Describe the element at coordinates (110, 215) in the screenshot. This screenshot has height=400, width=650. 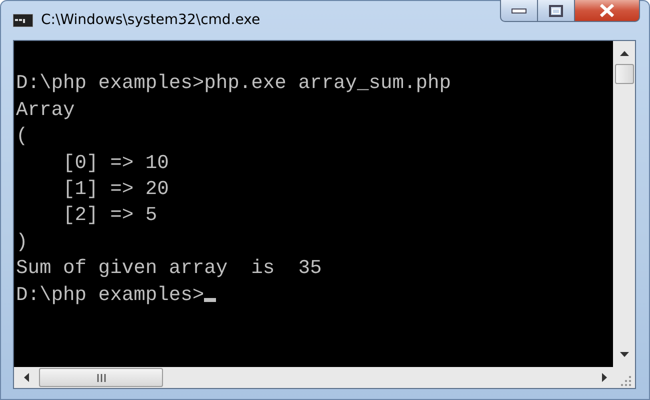
I see `console-line: [2] => 5` at that location.